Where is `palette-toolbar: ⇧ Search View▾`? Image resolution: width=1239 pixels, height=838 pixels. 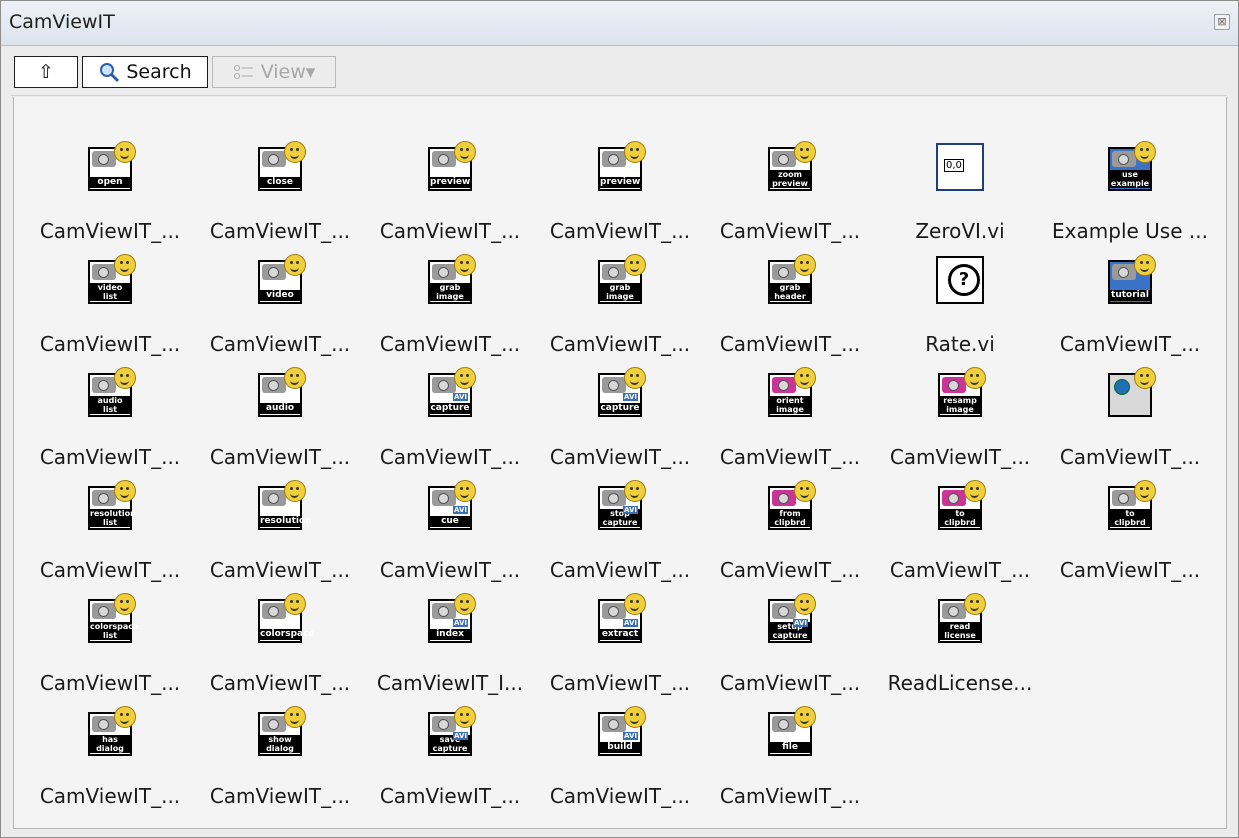
palette-toolbar: ⇧ Search View▾ is located at coordinates (175, 73).